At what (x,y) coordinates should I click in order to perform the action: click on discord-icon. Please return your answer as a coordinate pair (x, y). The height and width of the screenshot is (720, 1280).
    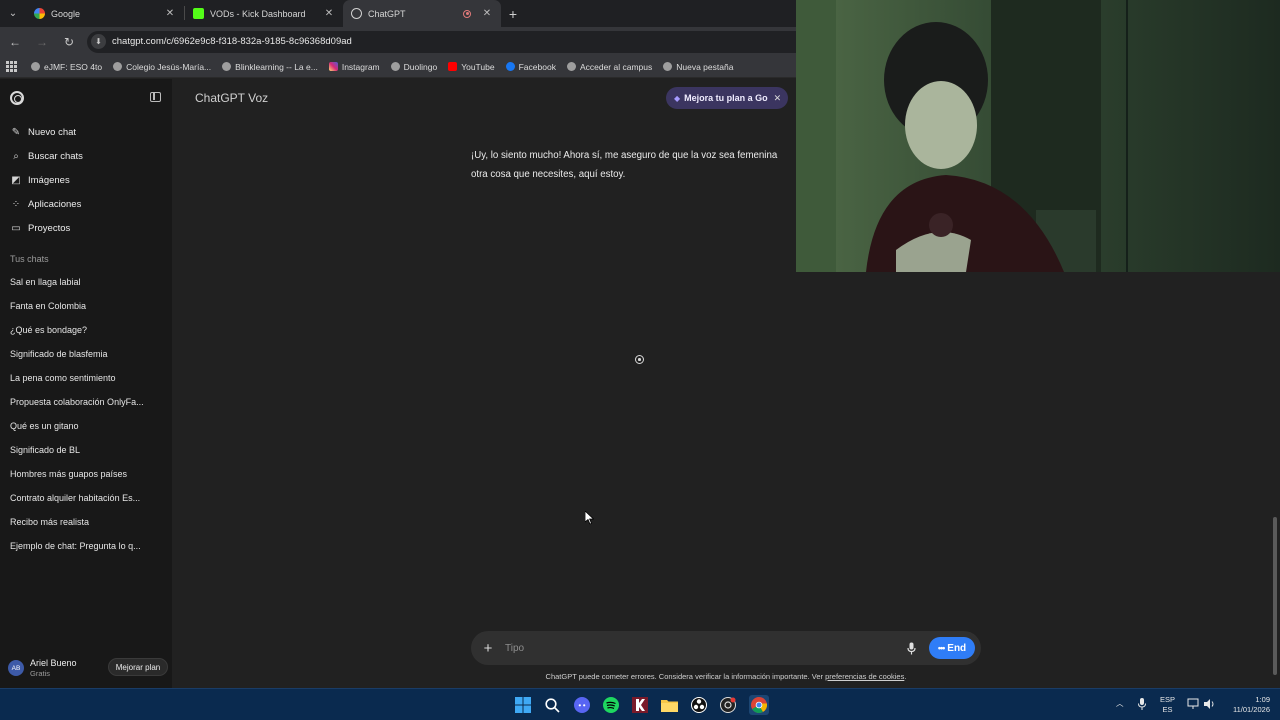
    Looking at the image, I should click on (582, 705).